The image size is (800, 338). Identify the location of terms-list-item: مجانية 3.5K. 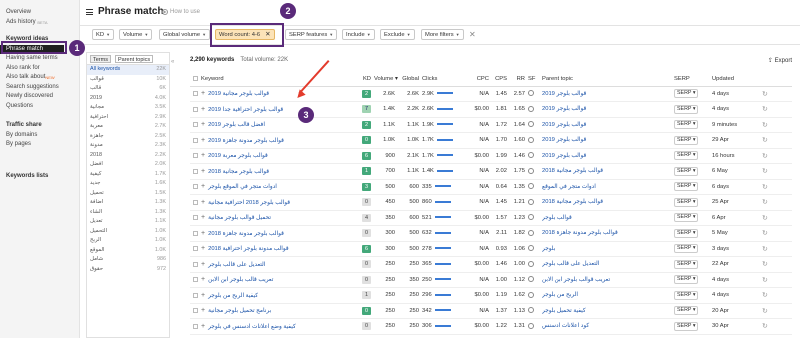
(128, 108).